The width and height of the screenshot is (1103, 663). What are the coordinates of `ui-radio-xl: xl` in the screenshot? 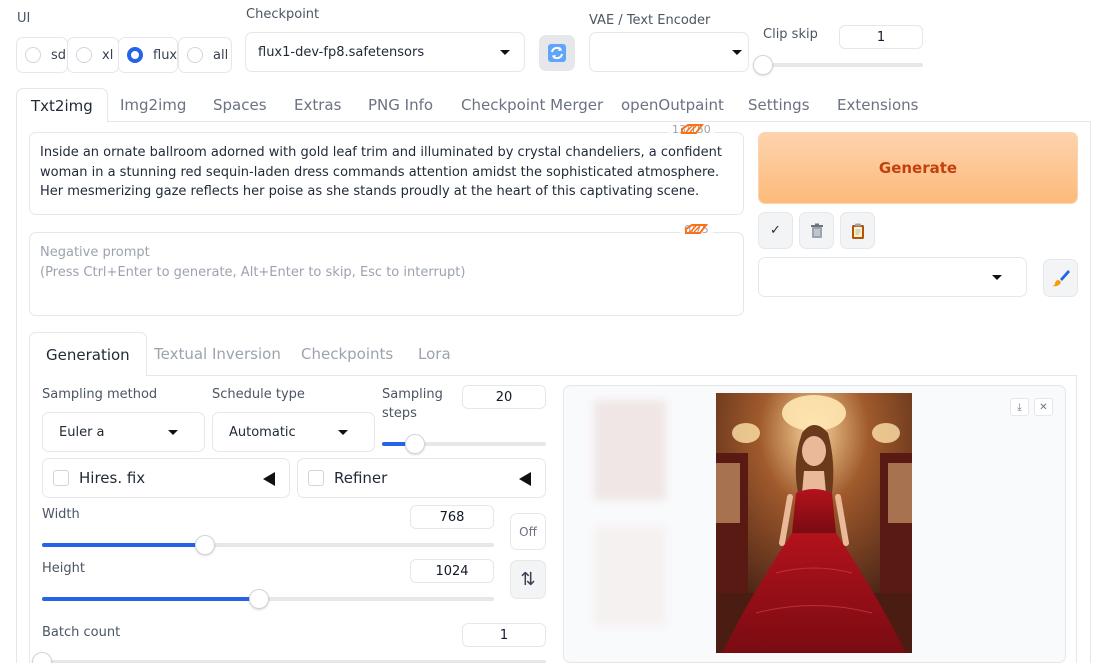 It's located at (93, 55).